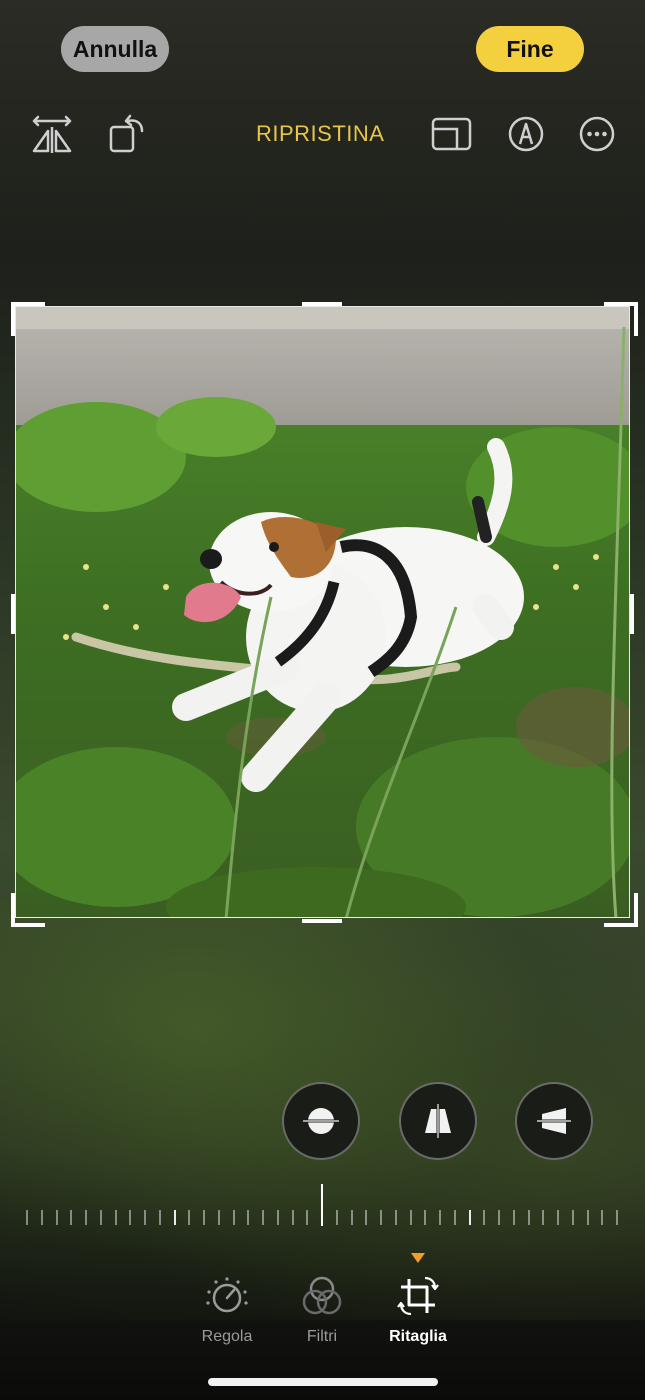 This screenshot has height=1400, width=645. I want to click on tab-regola: Regola, so click(227, 1310).